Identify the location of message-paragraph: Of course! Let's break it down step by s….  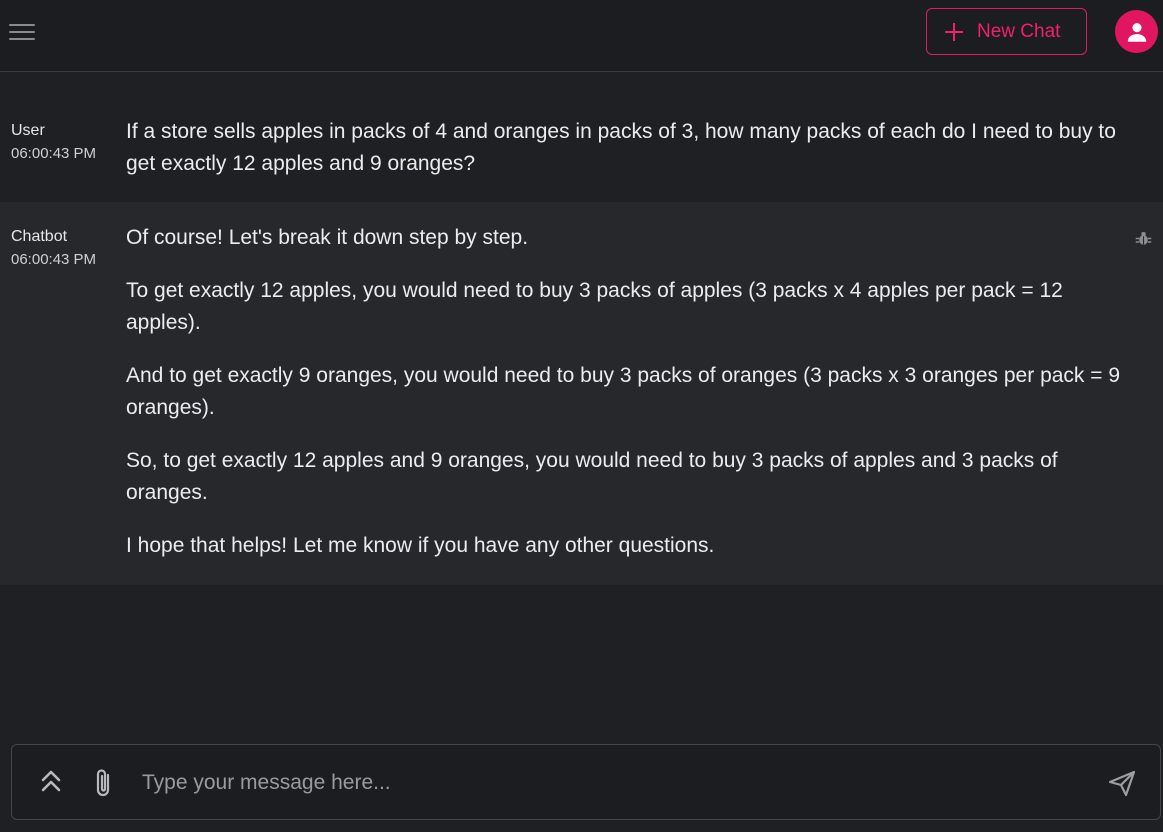
(327, 237).